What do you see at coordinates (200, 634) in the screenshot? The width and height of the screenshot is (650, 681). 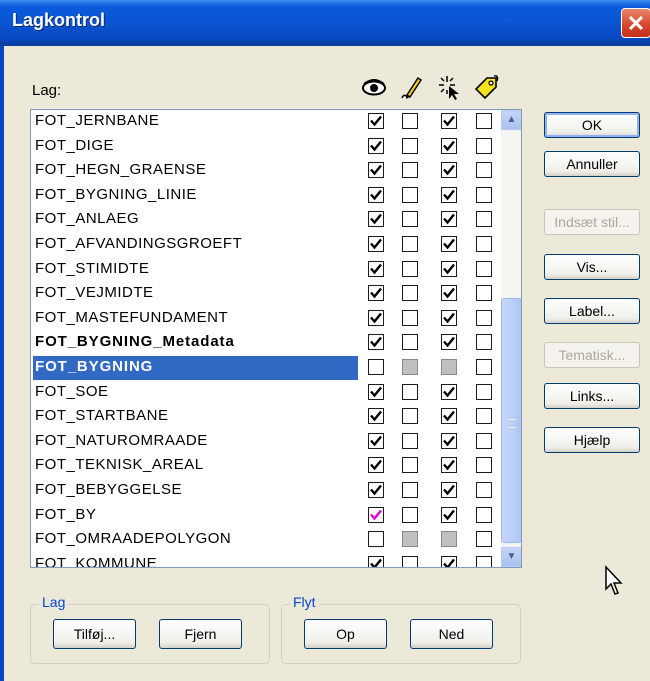 I see `remove-layer-button: Fjern` at bounding box center [200, 634].